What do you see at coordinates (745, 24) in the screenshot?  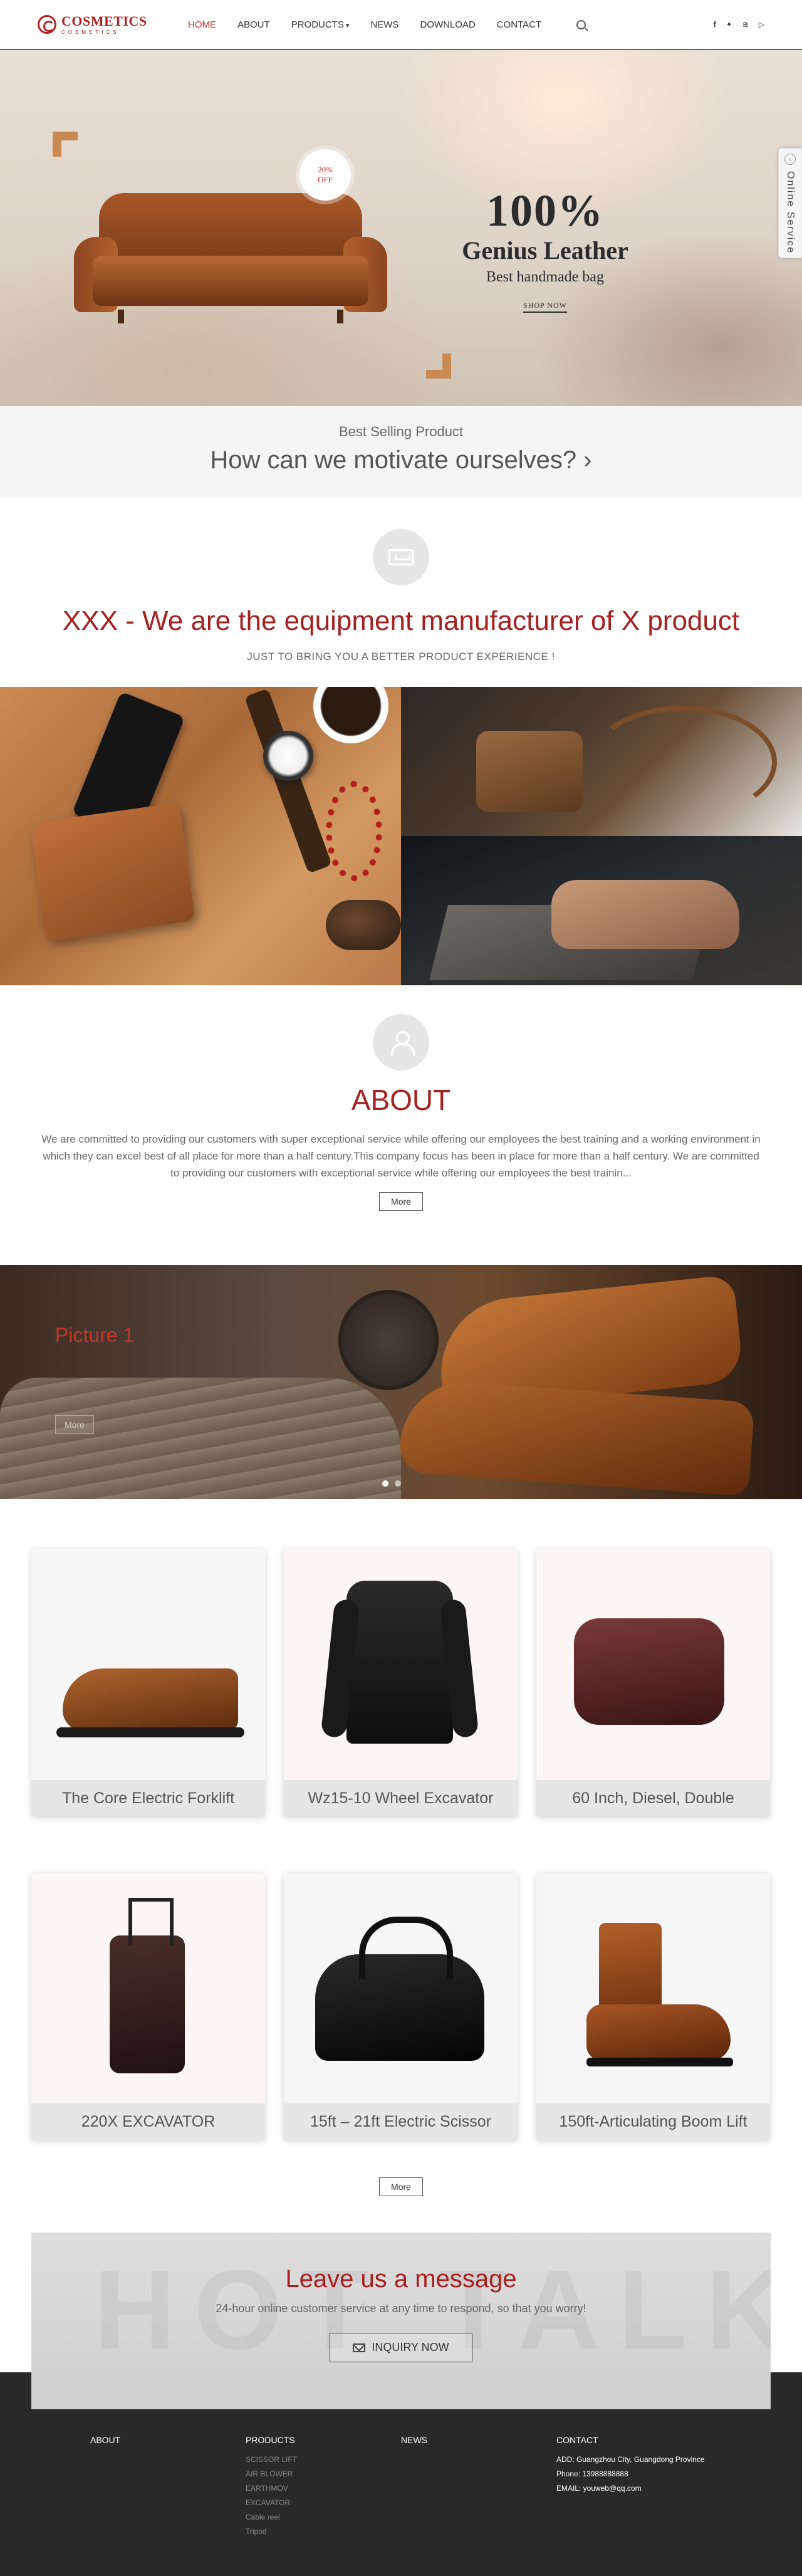 I see `rss-icon: ≋` at bounding box center [745, 24].